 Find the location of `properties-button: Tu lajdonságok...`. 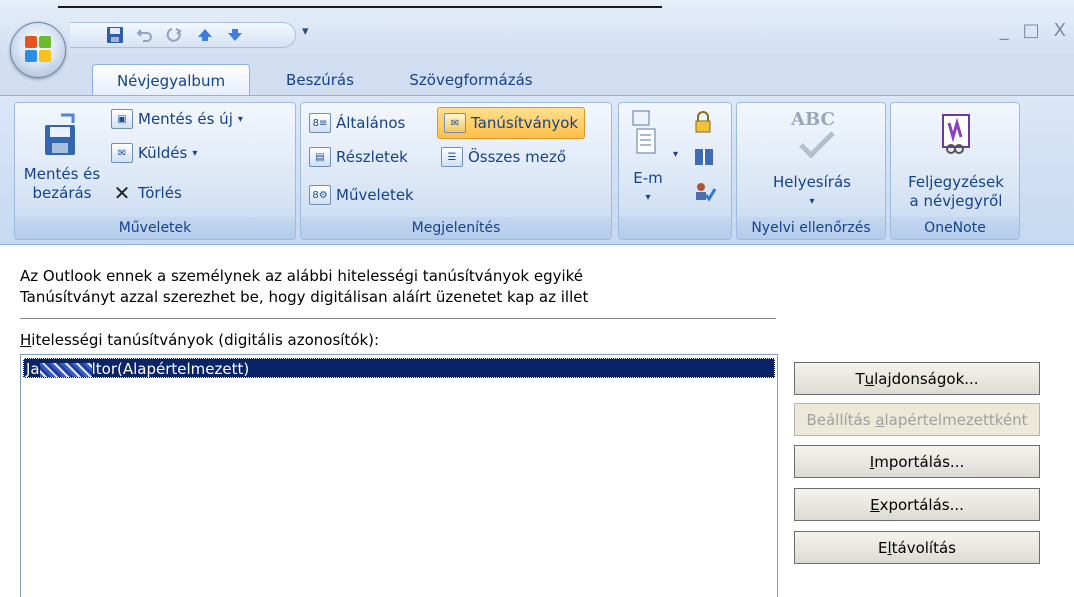

properties-button: Tu lajdonságok... is located at coordinates (917, 378).